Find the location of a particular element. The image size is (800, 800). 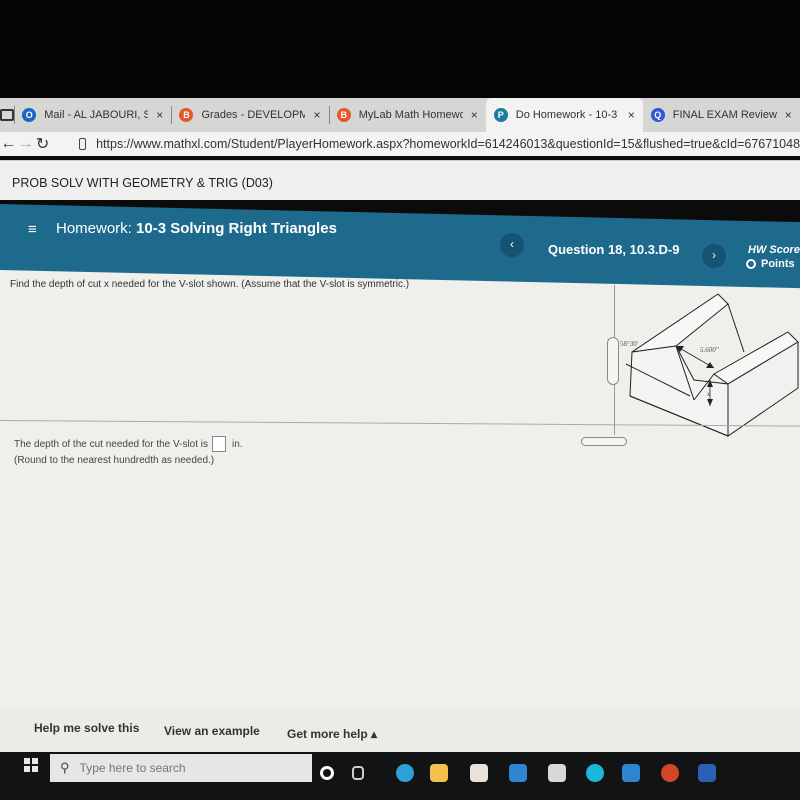

app-icon is located at coordinates (557, 773).